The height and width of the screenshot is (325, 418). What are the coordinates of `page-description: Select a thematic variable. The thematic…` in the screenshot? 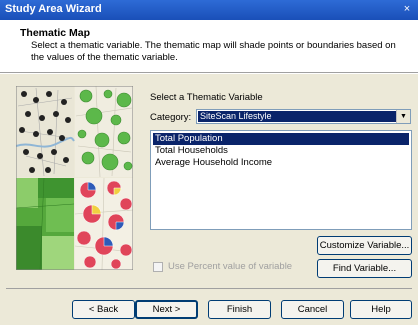 It's located at (213, 51).